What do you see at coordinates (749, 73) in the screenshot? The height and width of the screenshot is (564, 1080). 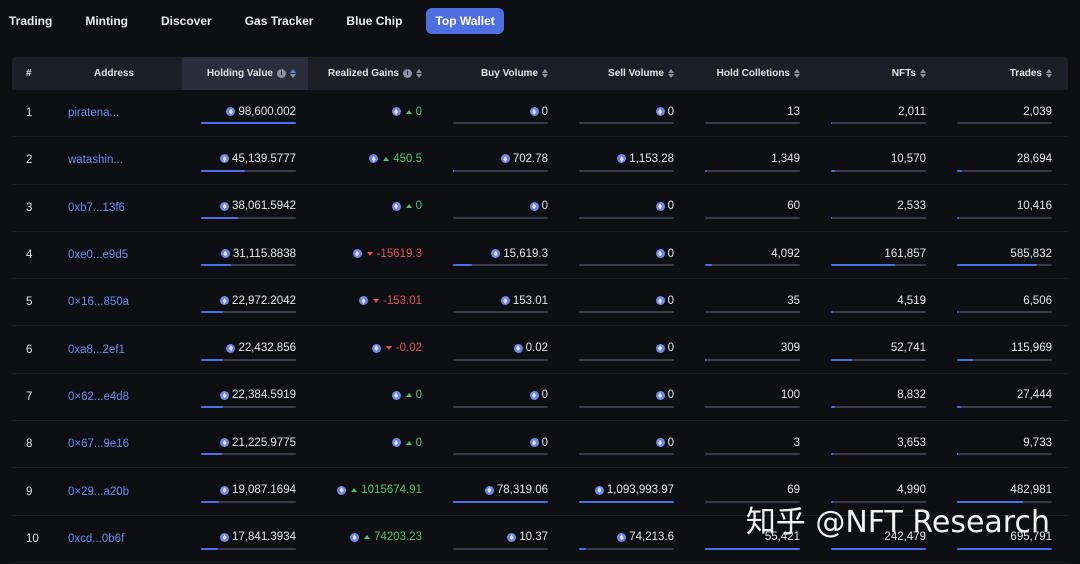 I see `header-hold-collections: Hold Colletions` at bounding box center [749, 73].